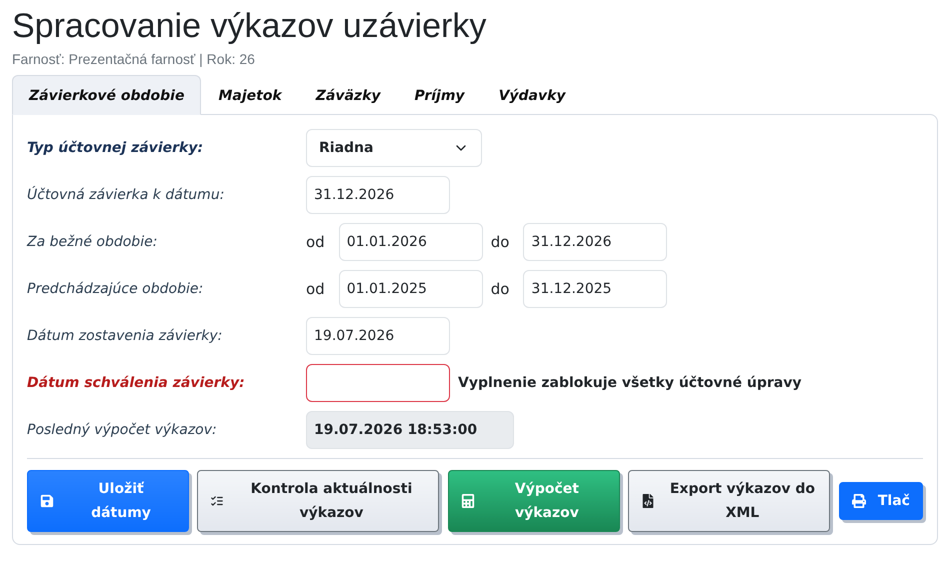  I want to click on field-label: Za bežné obdobie:, so click(92, 242).